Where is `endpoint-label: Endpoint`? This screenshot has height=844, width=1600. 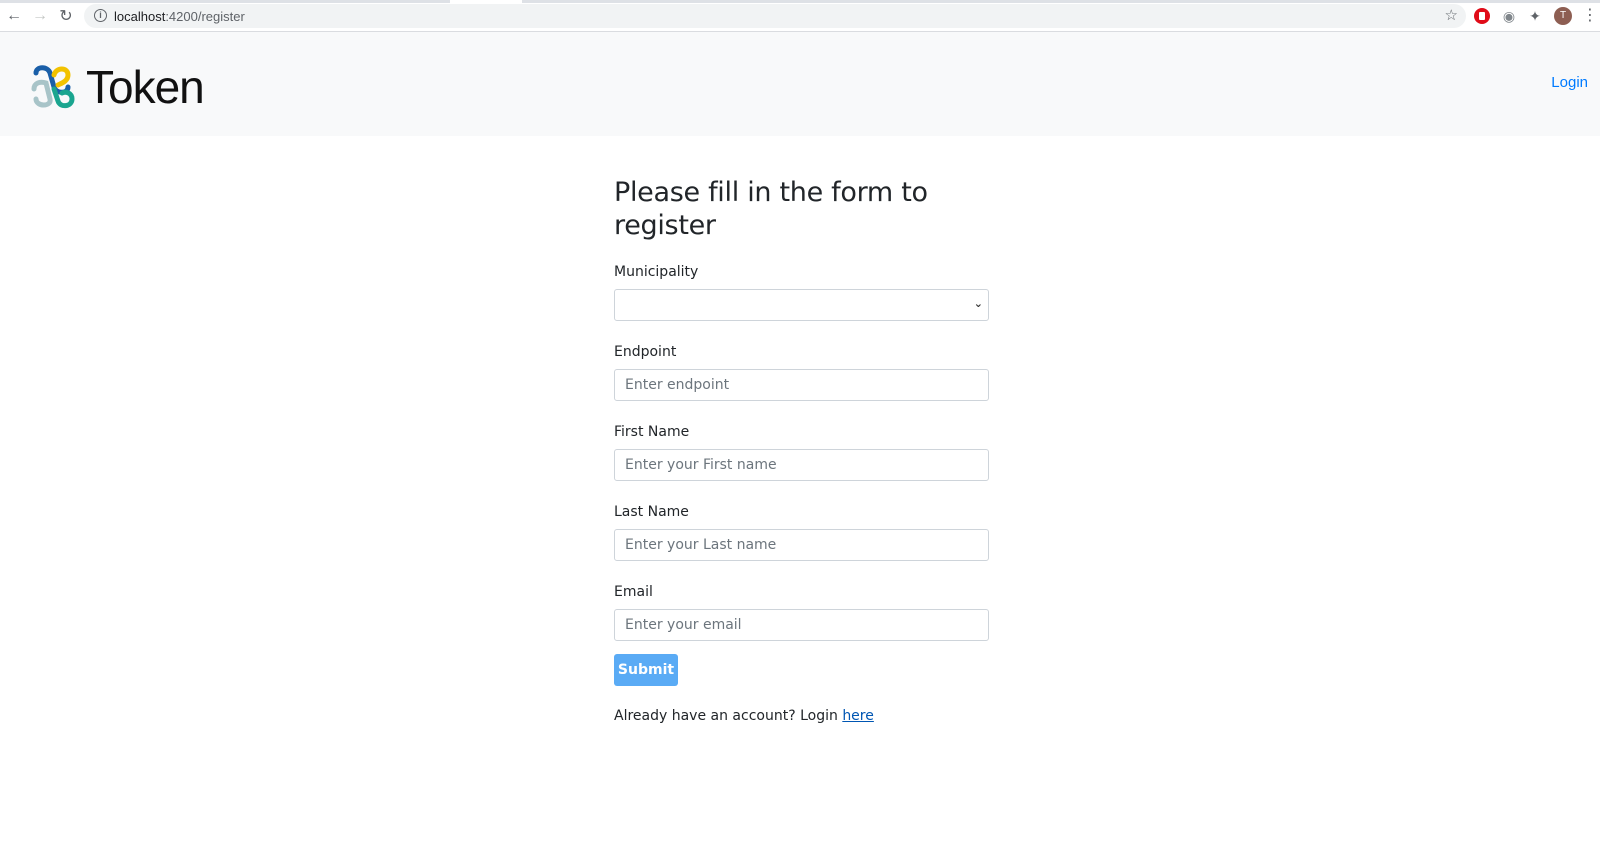
endpoint-label: Endpoint is located at coordinates (645, 352).